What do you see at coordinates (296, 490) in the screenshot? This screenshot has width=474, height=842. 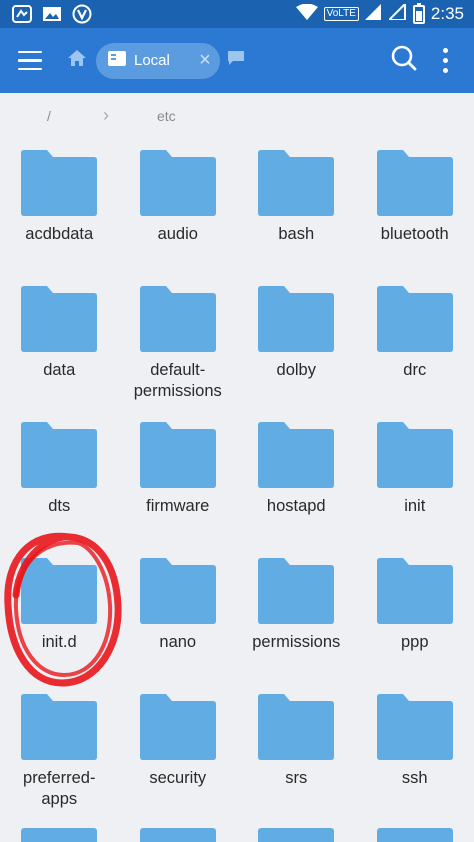 I see `folder-item: hostapd` at bounding box center [296, 490].